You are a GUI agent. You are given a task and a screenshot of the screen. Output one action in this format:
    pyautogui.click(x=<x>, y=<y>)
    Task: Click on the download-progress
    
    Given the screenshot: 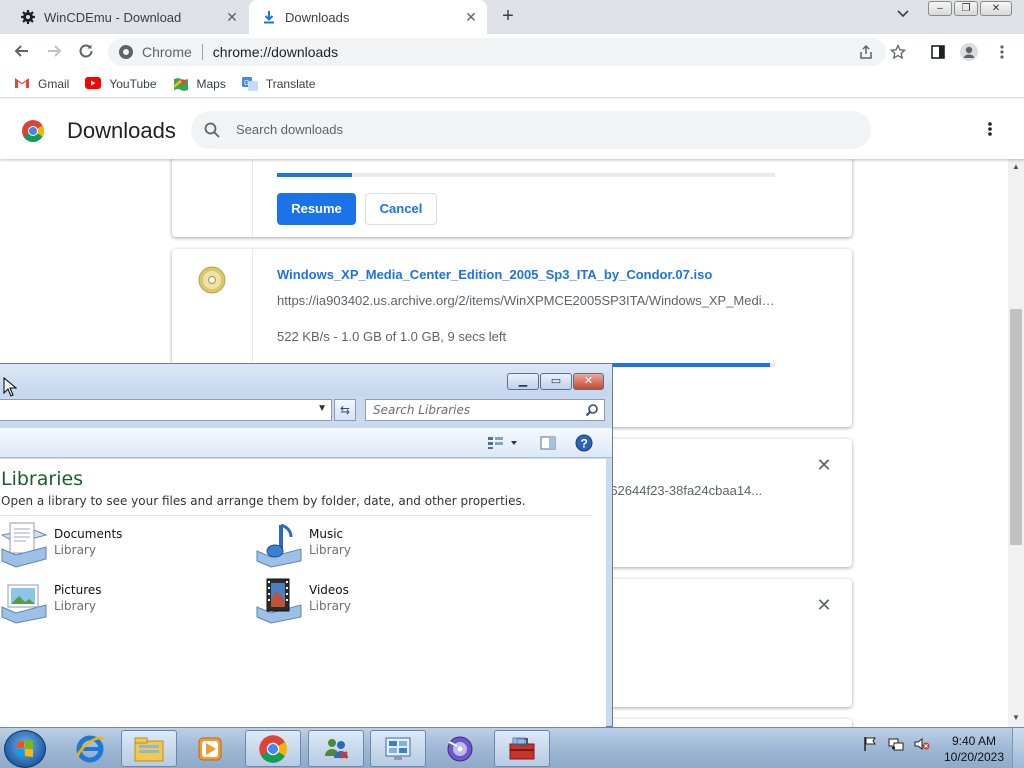 What is the action you would take?
    pyautogui.click(x=526, y=175)
    